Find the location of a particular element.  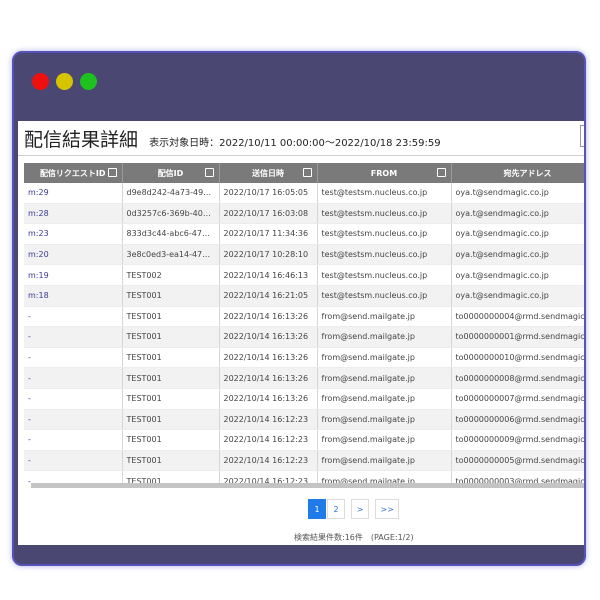

column-header: 配信リクエストID is located at coordinates (73, 173).